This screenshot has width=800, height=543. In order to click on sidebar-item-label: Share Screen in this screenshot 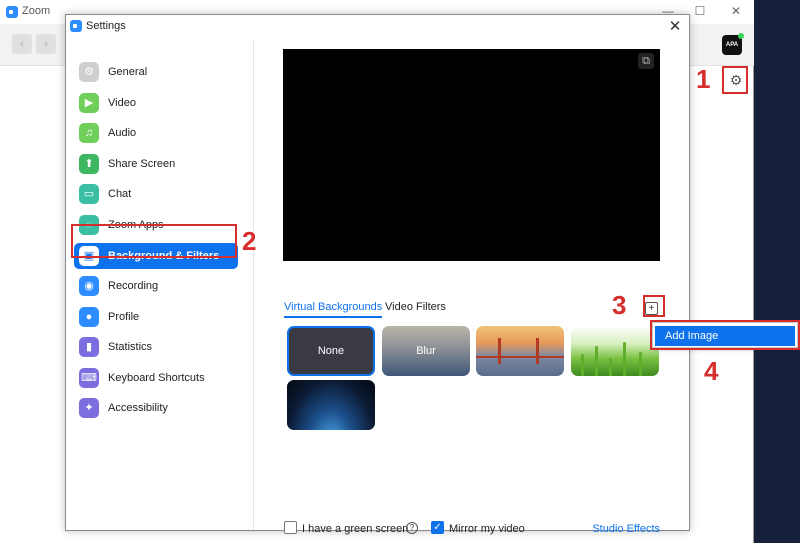, I will do `click(142, 164)`.